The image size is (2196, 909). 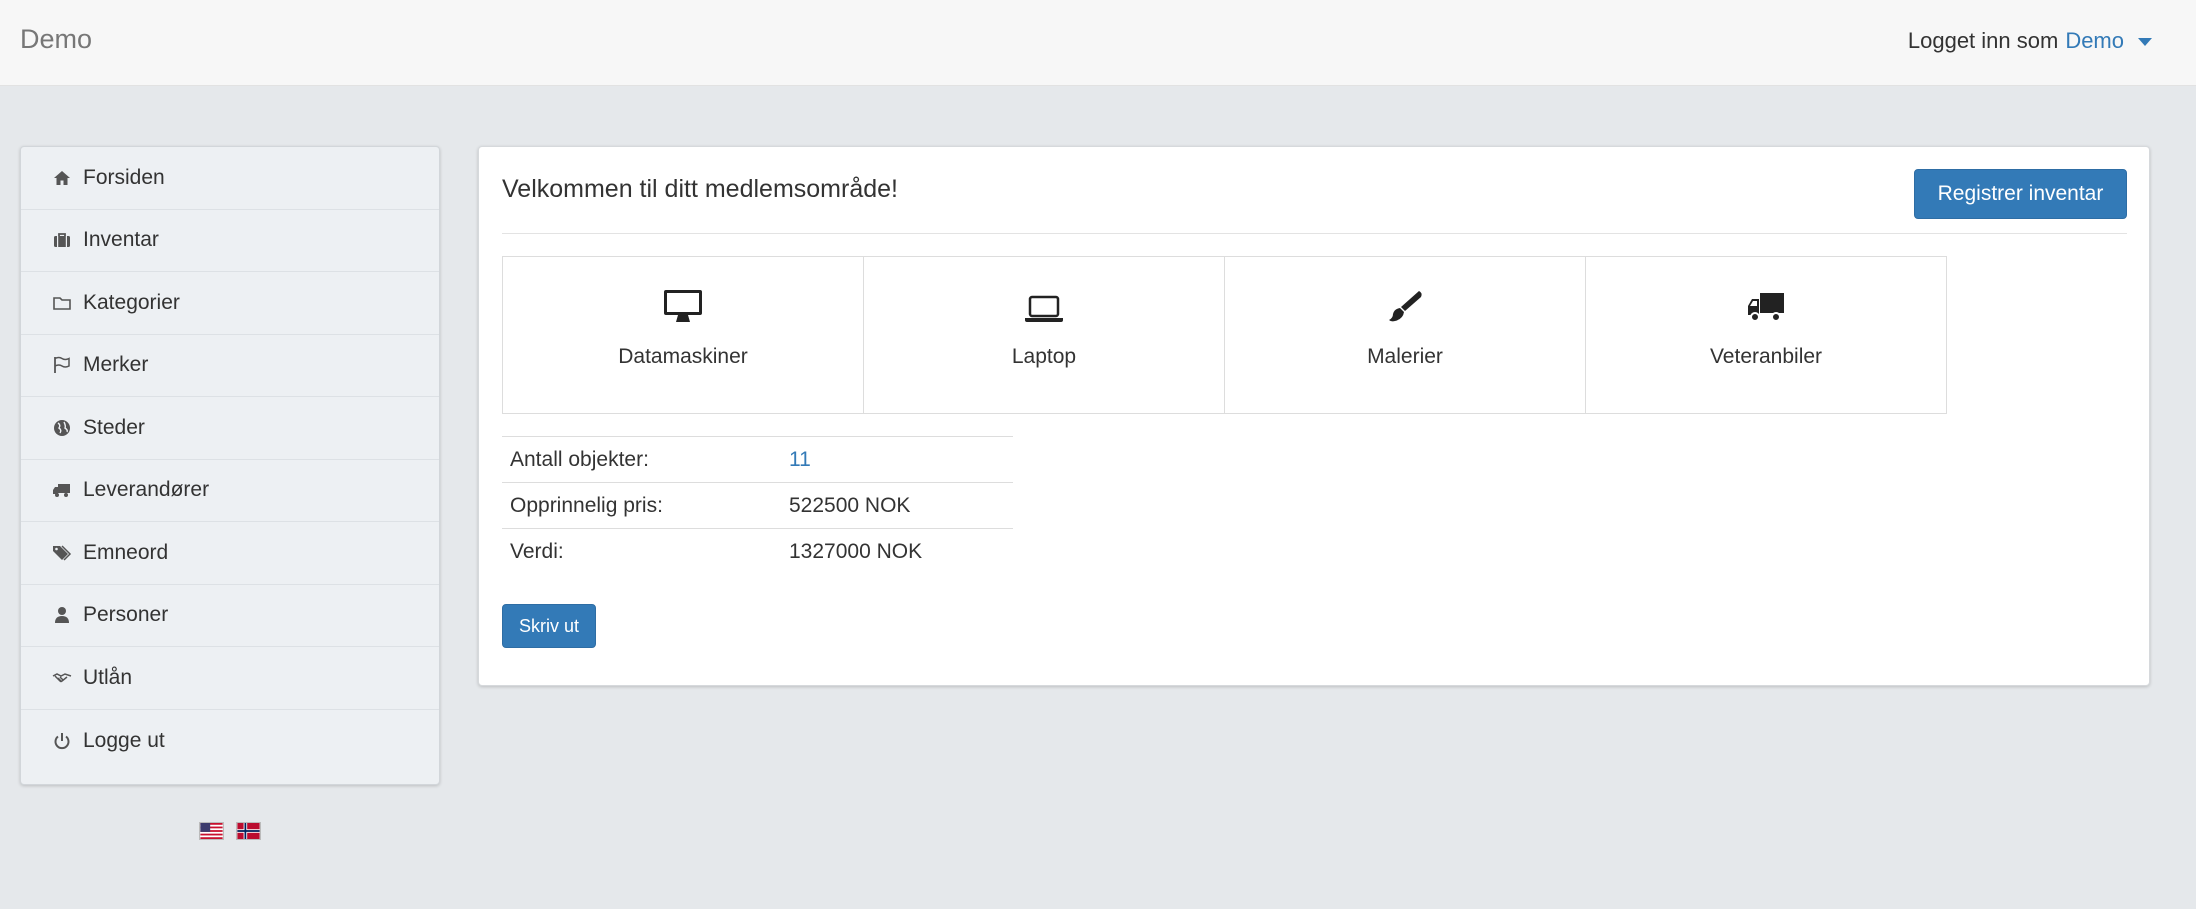 I want to click on user-name-link: Demo, so click(x=2094, y=41).